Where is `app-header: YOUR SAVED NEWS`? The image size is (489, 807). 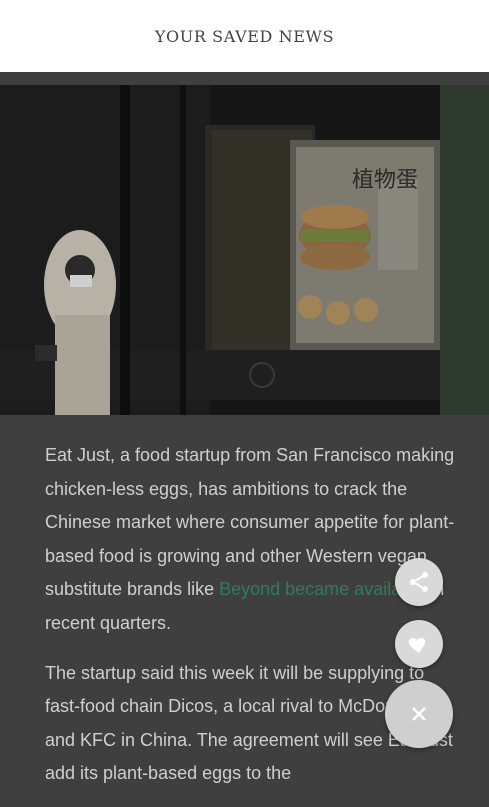
app-header: YOUR SAVED NEWS is located at coordinates (244, 36).